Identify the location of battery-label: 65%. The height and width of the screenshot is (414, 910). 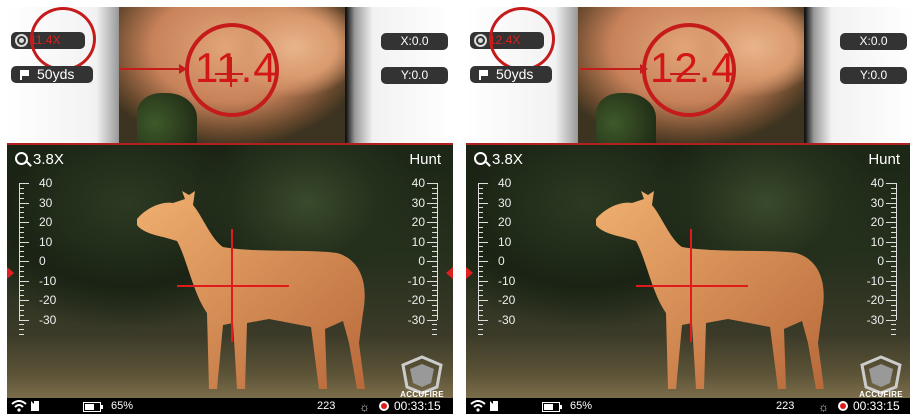
(122, 406).